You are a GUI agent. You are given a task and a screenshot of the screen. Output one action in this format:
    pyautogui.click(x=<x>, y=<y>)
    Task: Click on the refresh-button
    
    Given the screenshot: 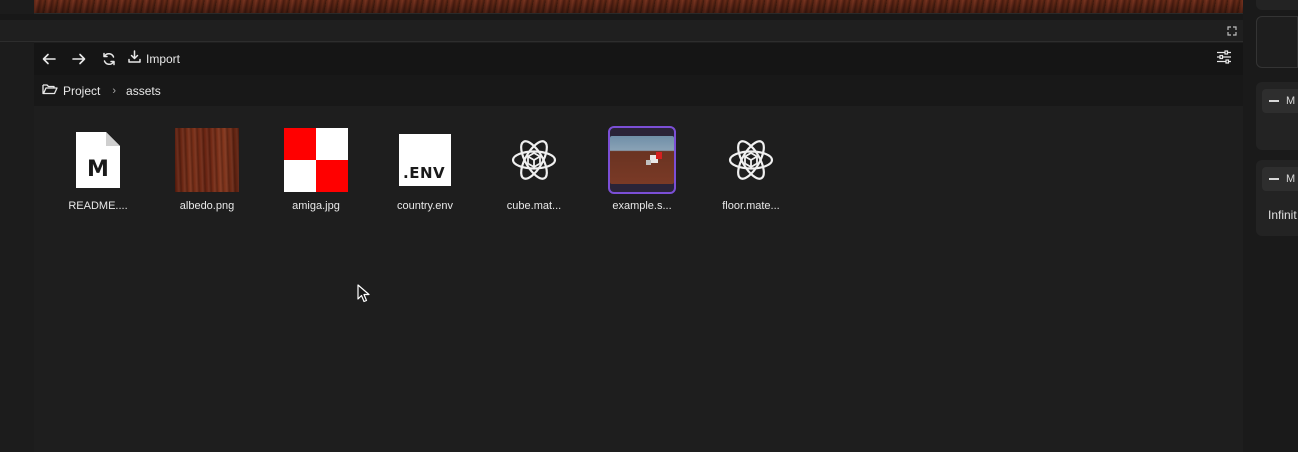 What is the action you would take?
    pyautogui.click(x=109, y=59)
    